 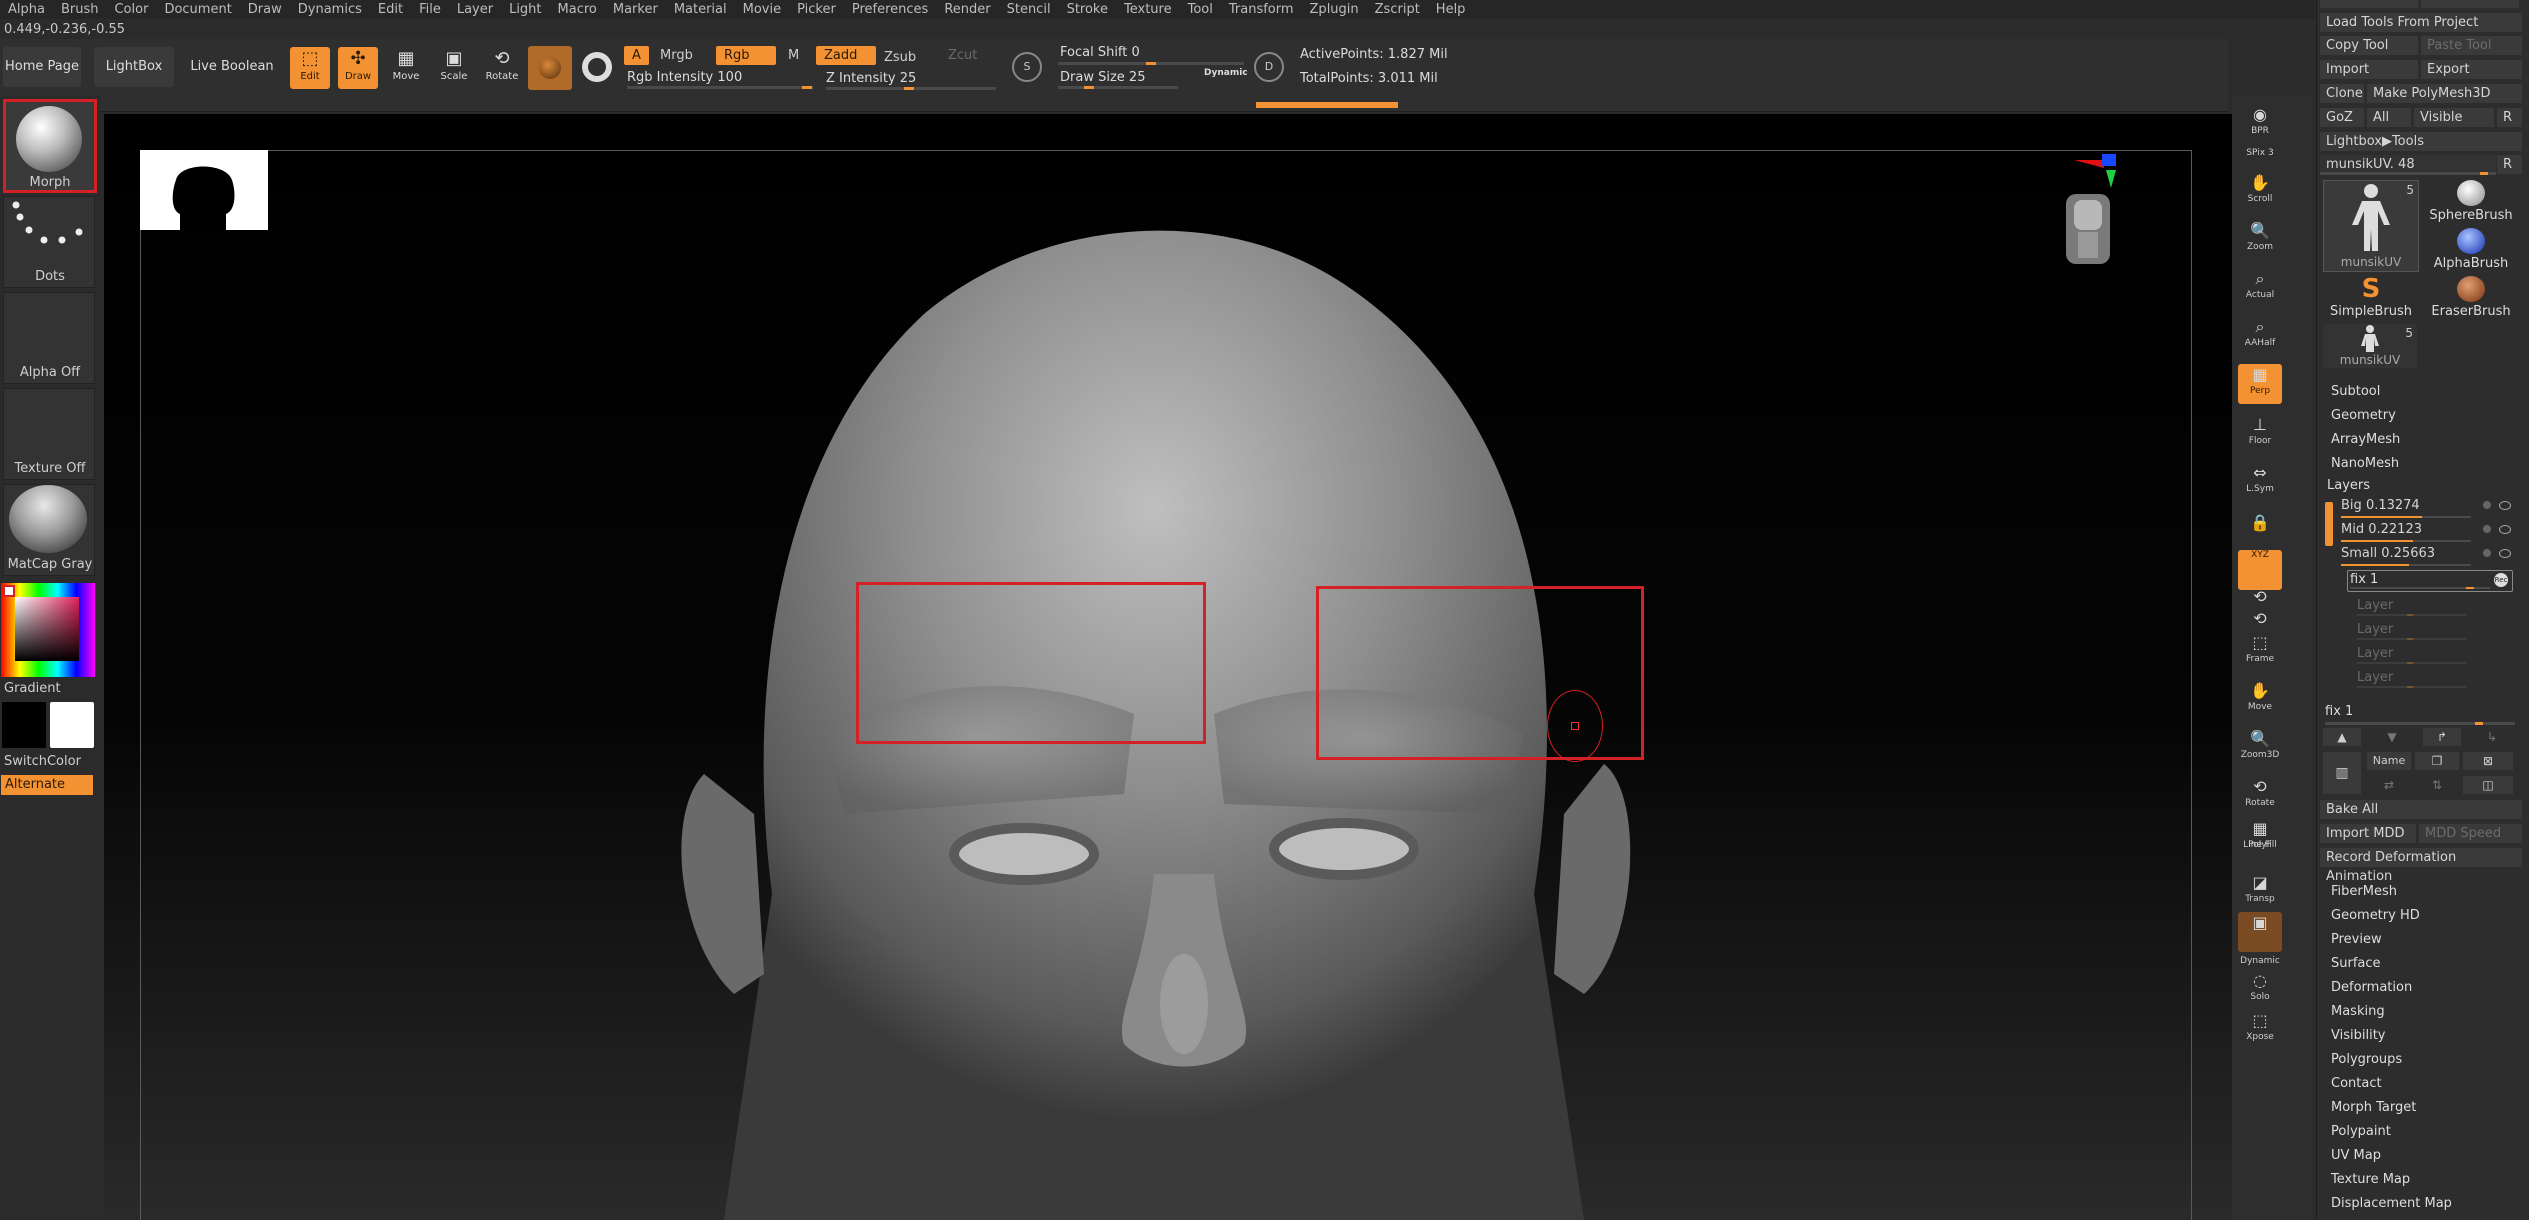 What do you see at coordinates (2260, 124) in the screenshot?
I see `shelf-bpr-button: ◉ BPR` at bounding box center [2260, 124].